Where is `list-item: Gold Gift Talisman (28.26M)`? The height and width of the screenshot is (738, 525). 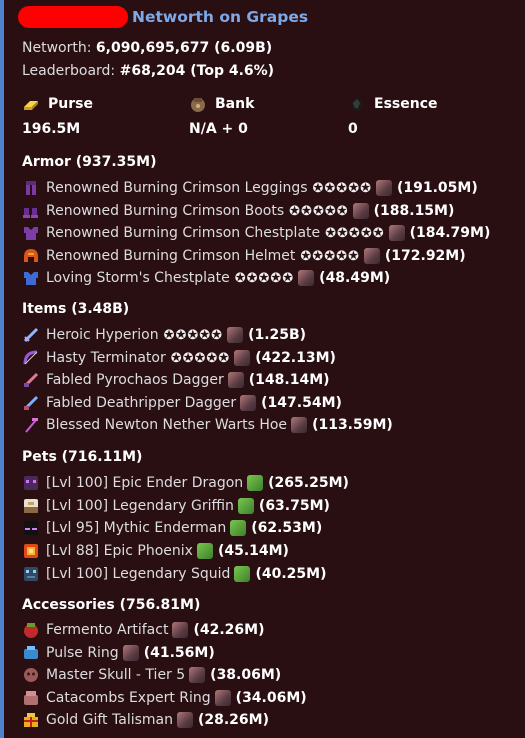 list-item: Gold Gift Talisman (28.26M) is located at coordinates (145, 720).